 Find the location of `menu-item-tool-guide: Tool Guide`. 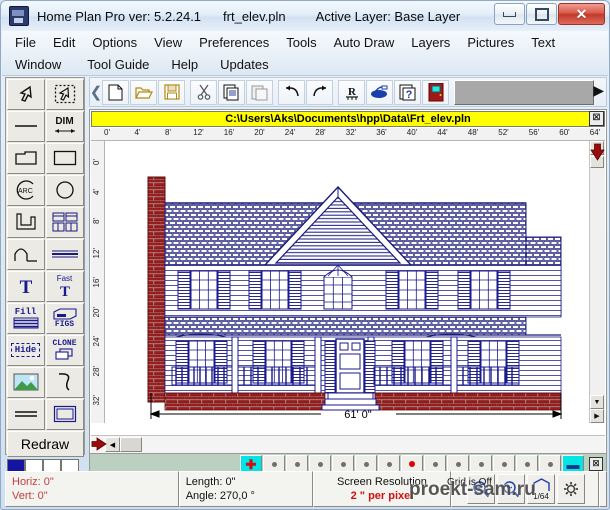

menu-item-tool-guide: Tool Guide is located at coordinates (118, 64).